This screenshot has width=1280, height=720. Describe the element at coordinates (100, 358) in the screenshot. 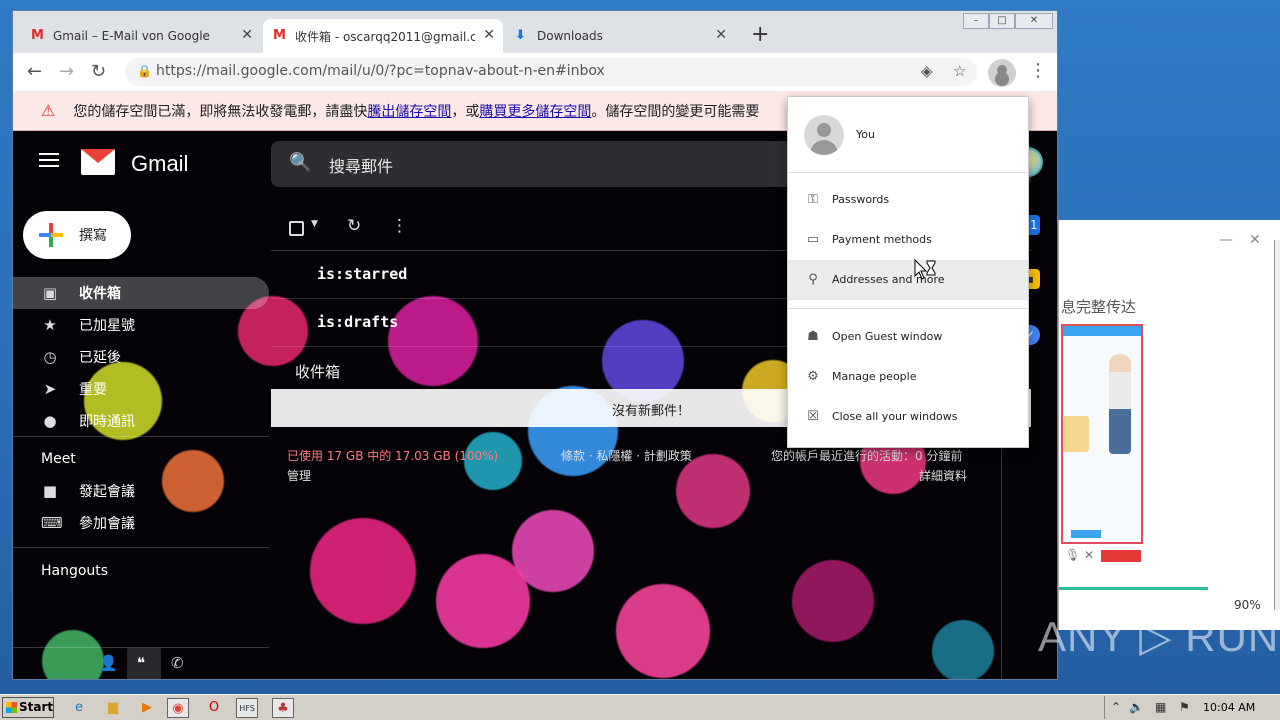

I see `nav-label: 已延後` at that location.